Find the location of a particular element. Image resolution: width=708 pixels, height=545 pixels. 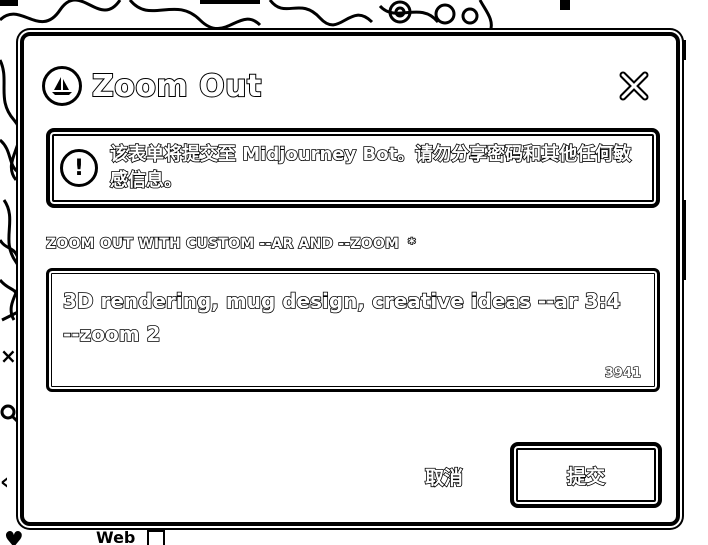

zoom-field-label-text: ZOOM OUT WITH CUSTOM --AR AND --ZOOM is located at coordinates (222, 244).